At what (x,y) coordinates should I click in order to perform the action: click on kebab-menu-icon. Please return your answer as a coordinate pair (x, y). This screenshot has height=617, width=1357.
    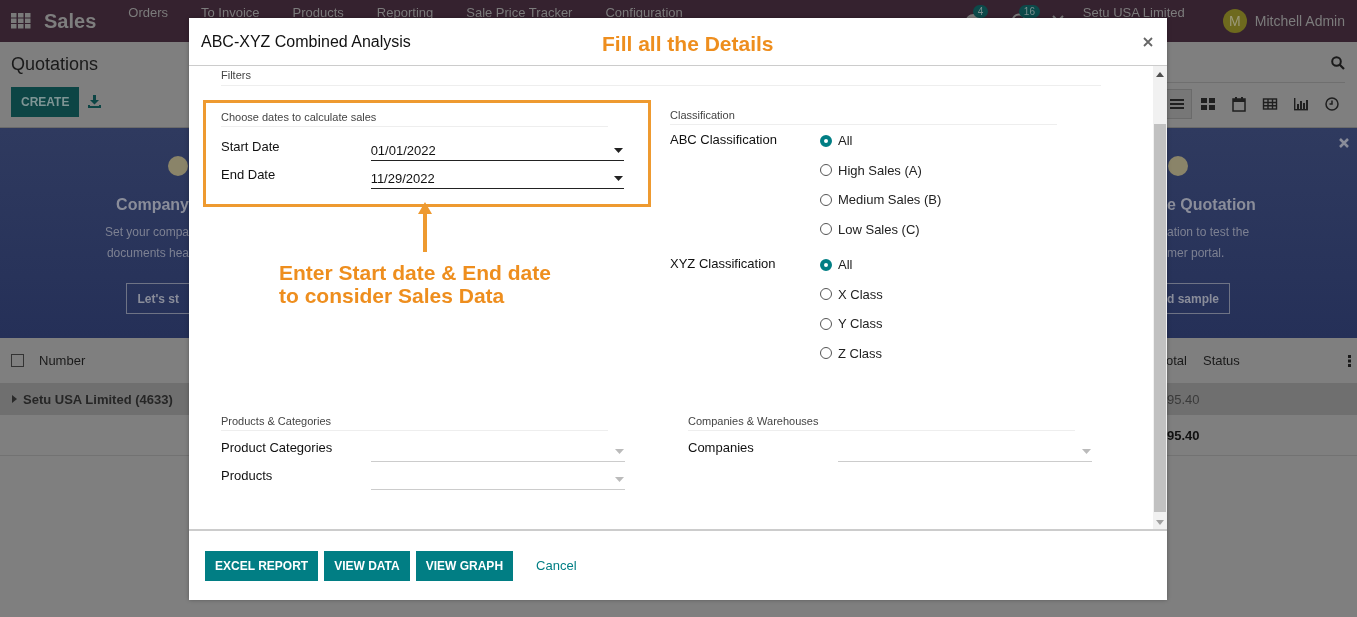
    Looking at the image, I should click on (1349, 361).